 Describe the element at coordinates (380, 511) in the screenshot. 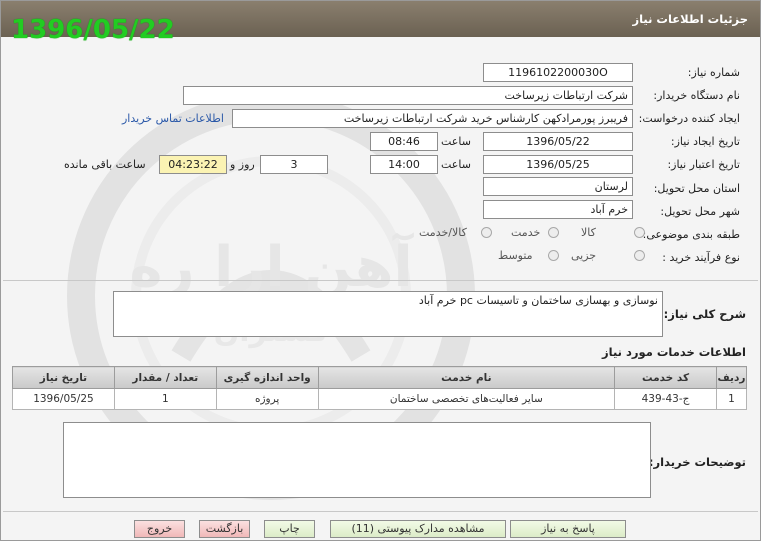

I see `divider-bottom` at that location.